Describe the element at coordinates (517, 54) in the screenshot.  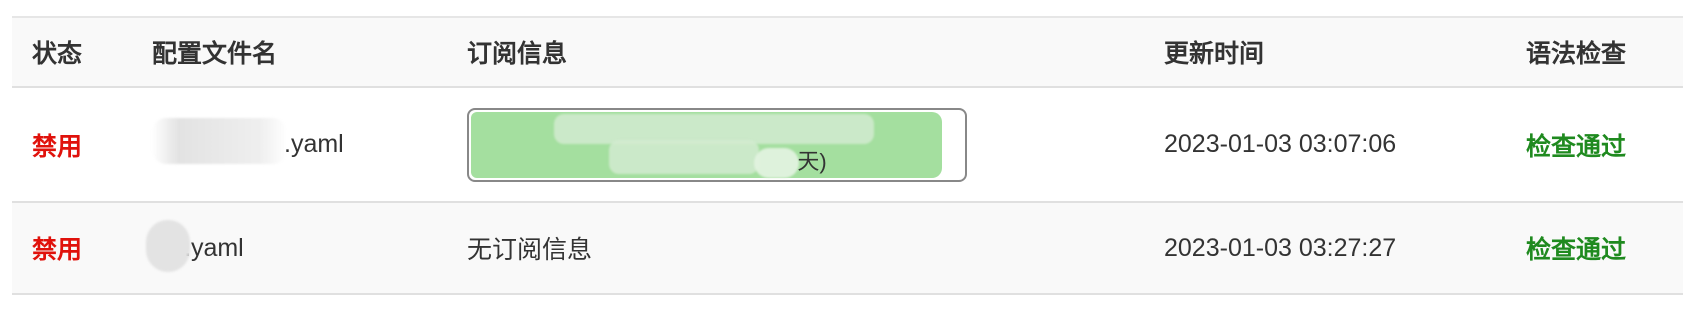
I see `header-subscription: 订阅信息` at that location.